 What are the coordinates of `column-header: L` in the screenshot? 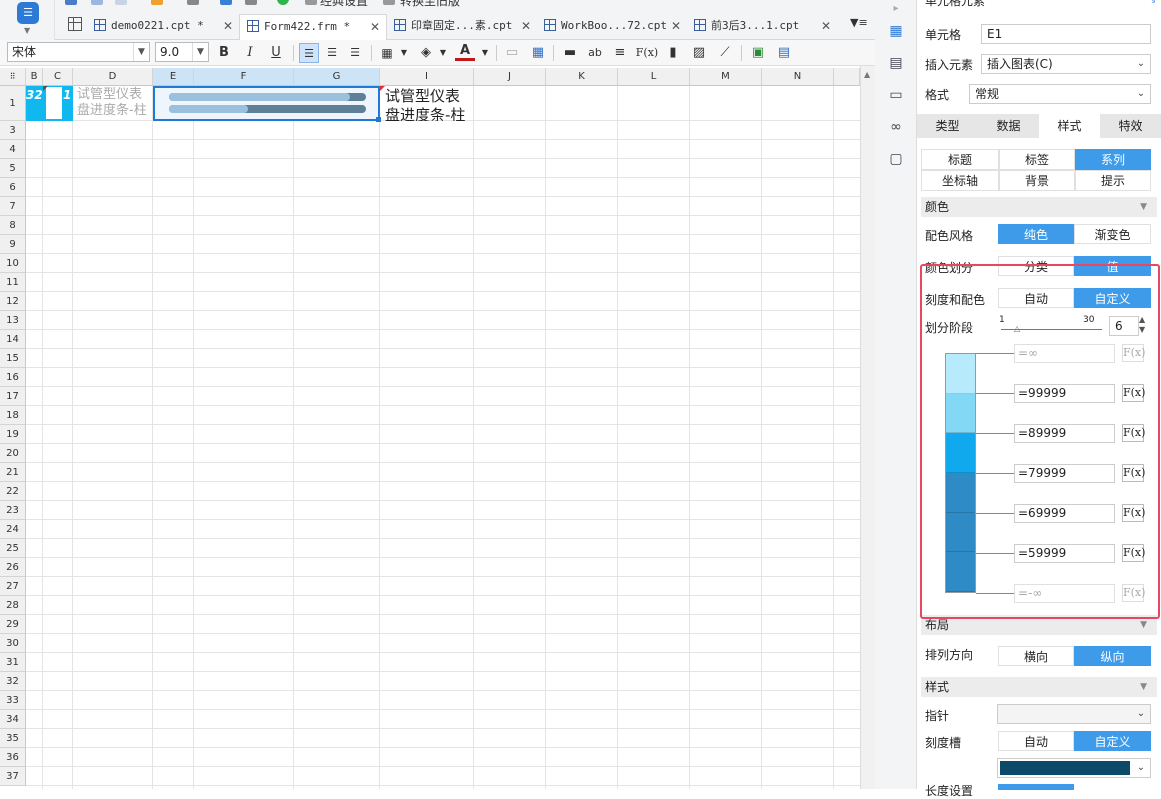 It's located at (654, 77).